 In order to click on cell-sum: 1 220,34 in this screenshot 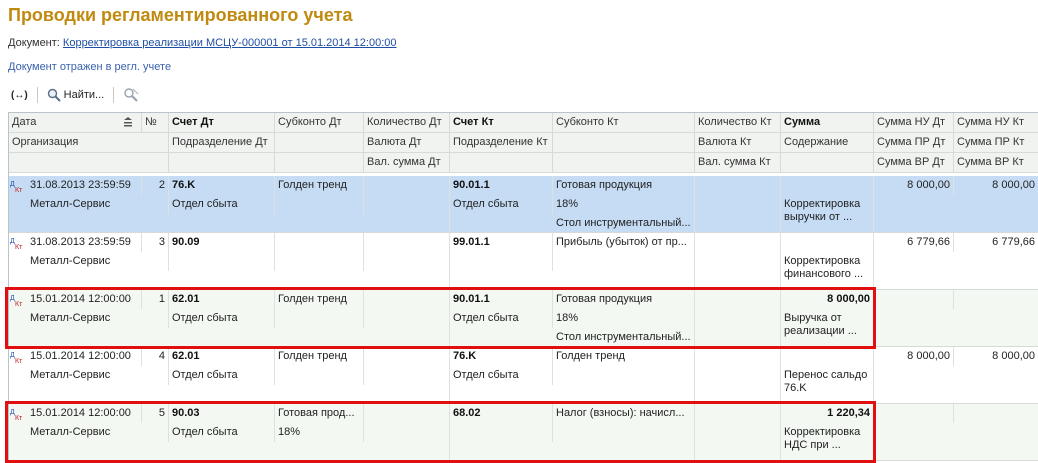, I will do `click(827, 413)`.